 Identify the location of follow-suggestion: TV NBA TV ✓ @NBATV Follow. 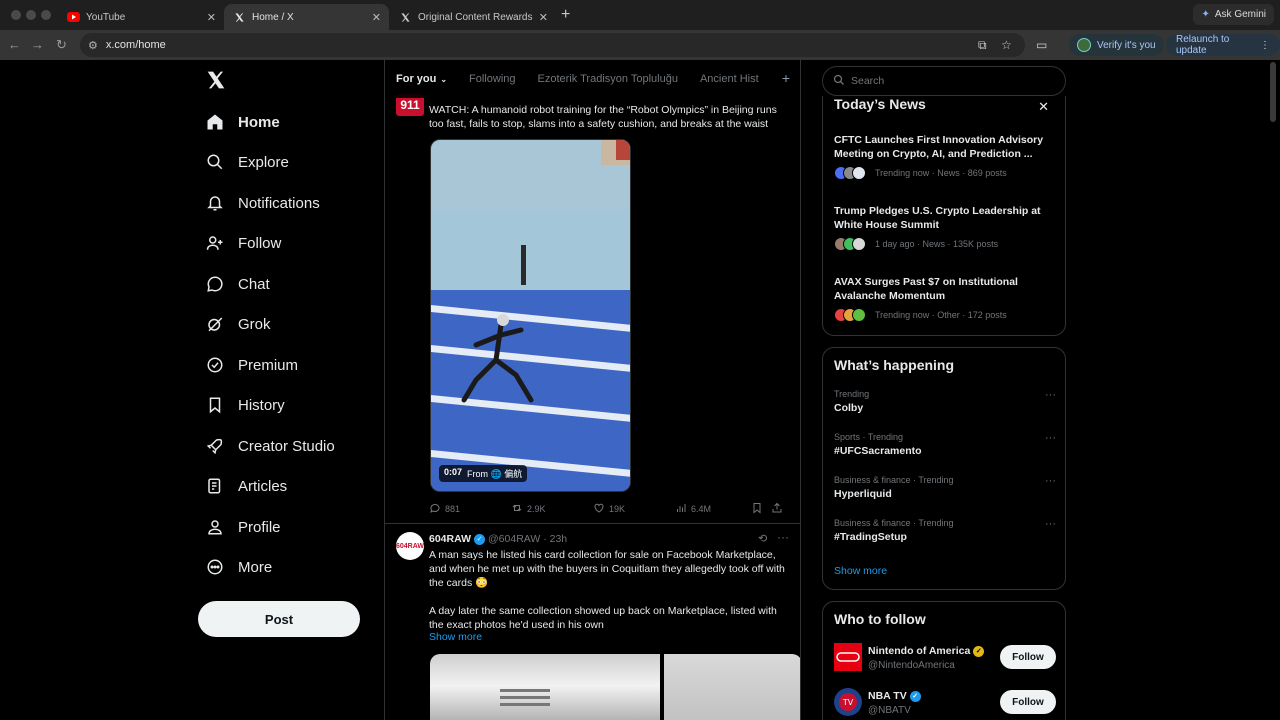
(945, 703).